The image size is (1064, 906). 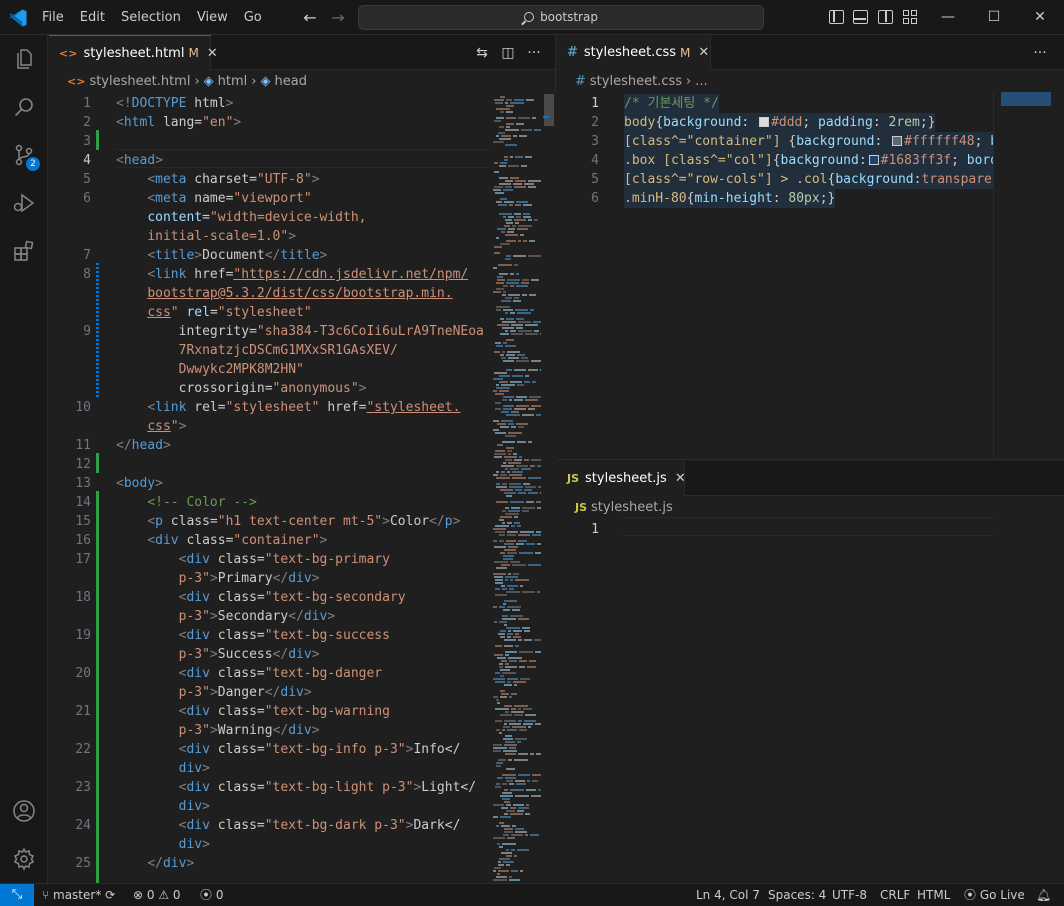 I want to click on language-mode: HTML, so click(x=933, y=895).